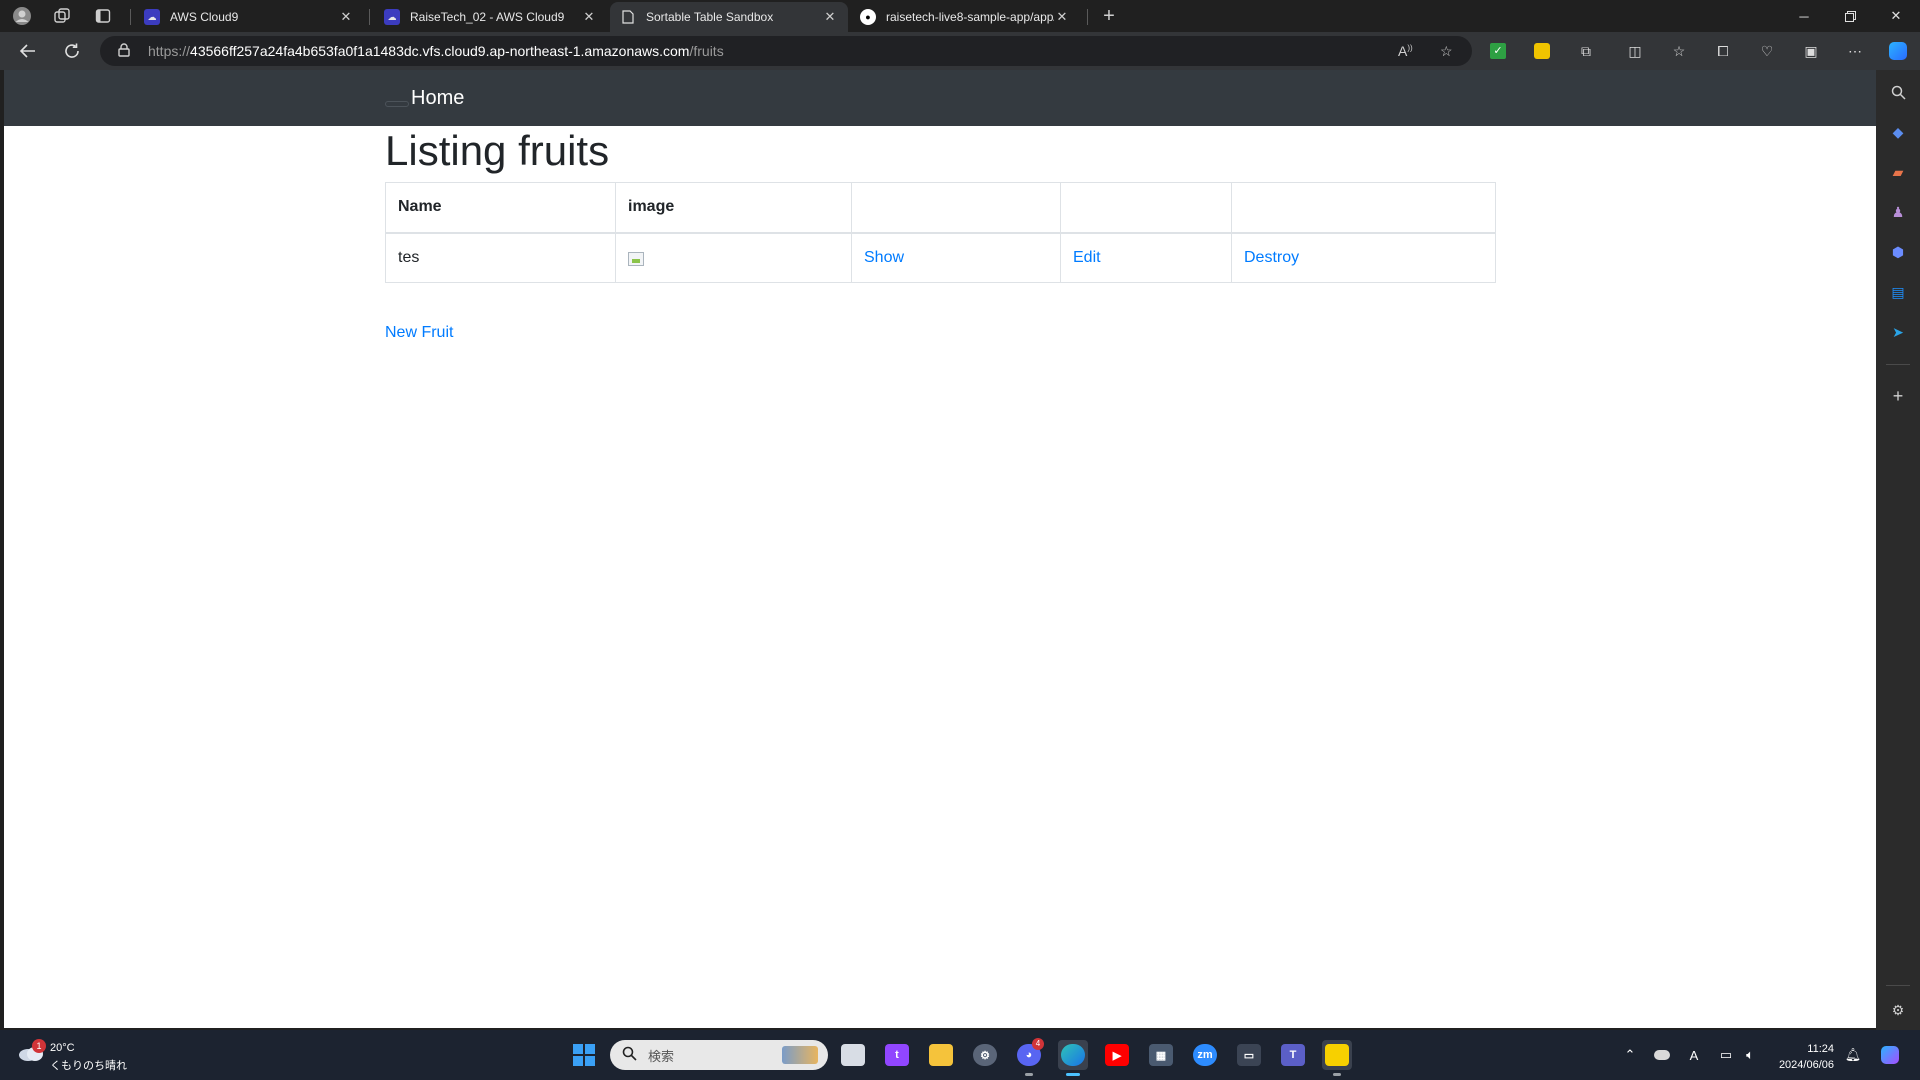 This screenshot has height=1080, width=1920. What do you see at coordinates (1073, 1074) in the screenshot?
I see `active-indicator` at bounding box center [1073, 1074].